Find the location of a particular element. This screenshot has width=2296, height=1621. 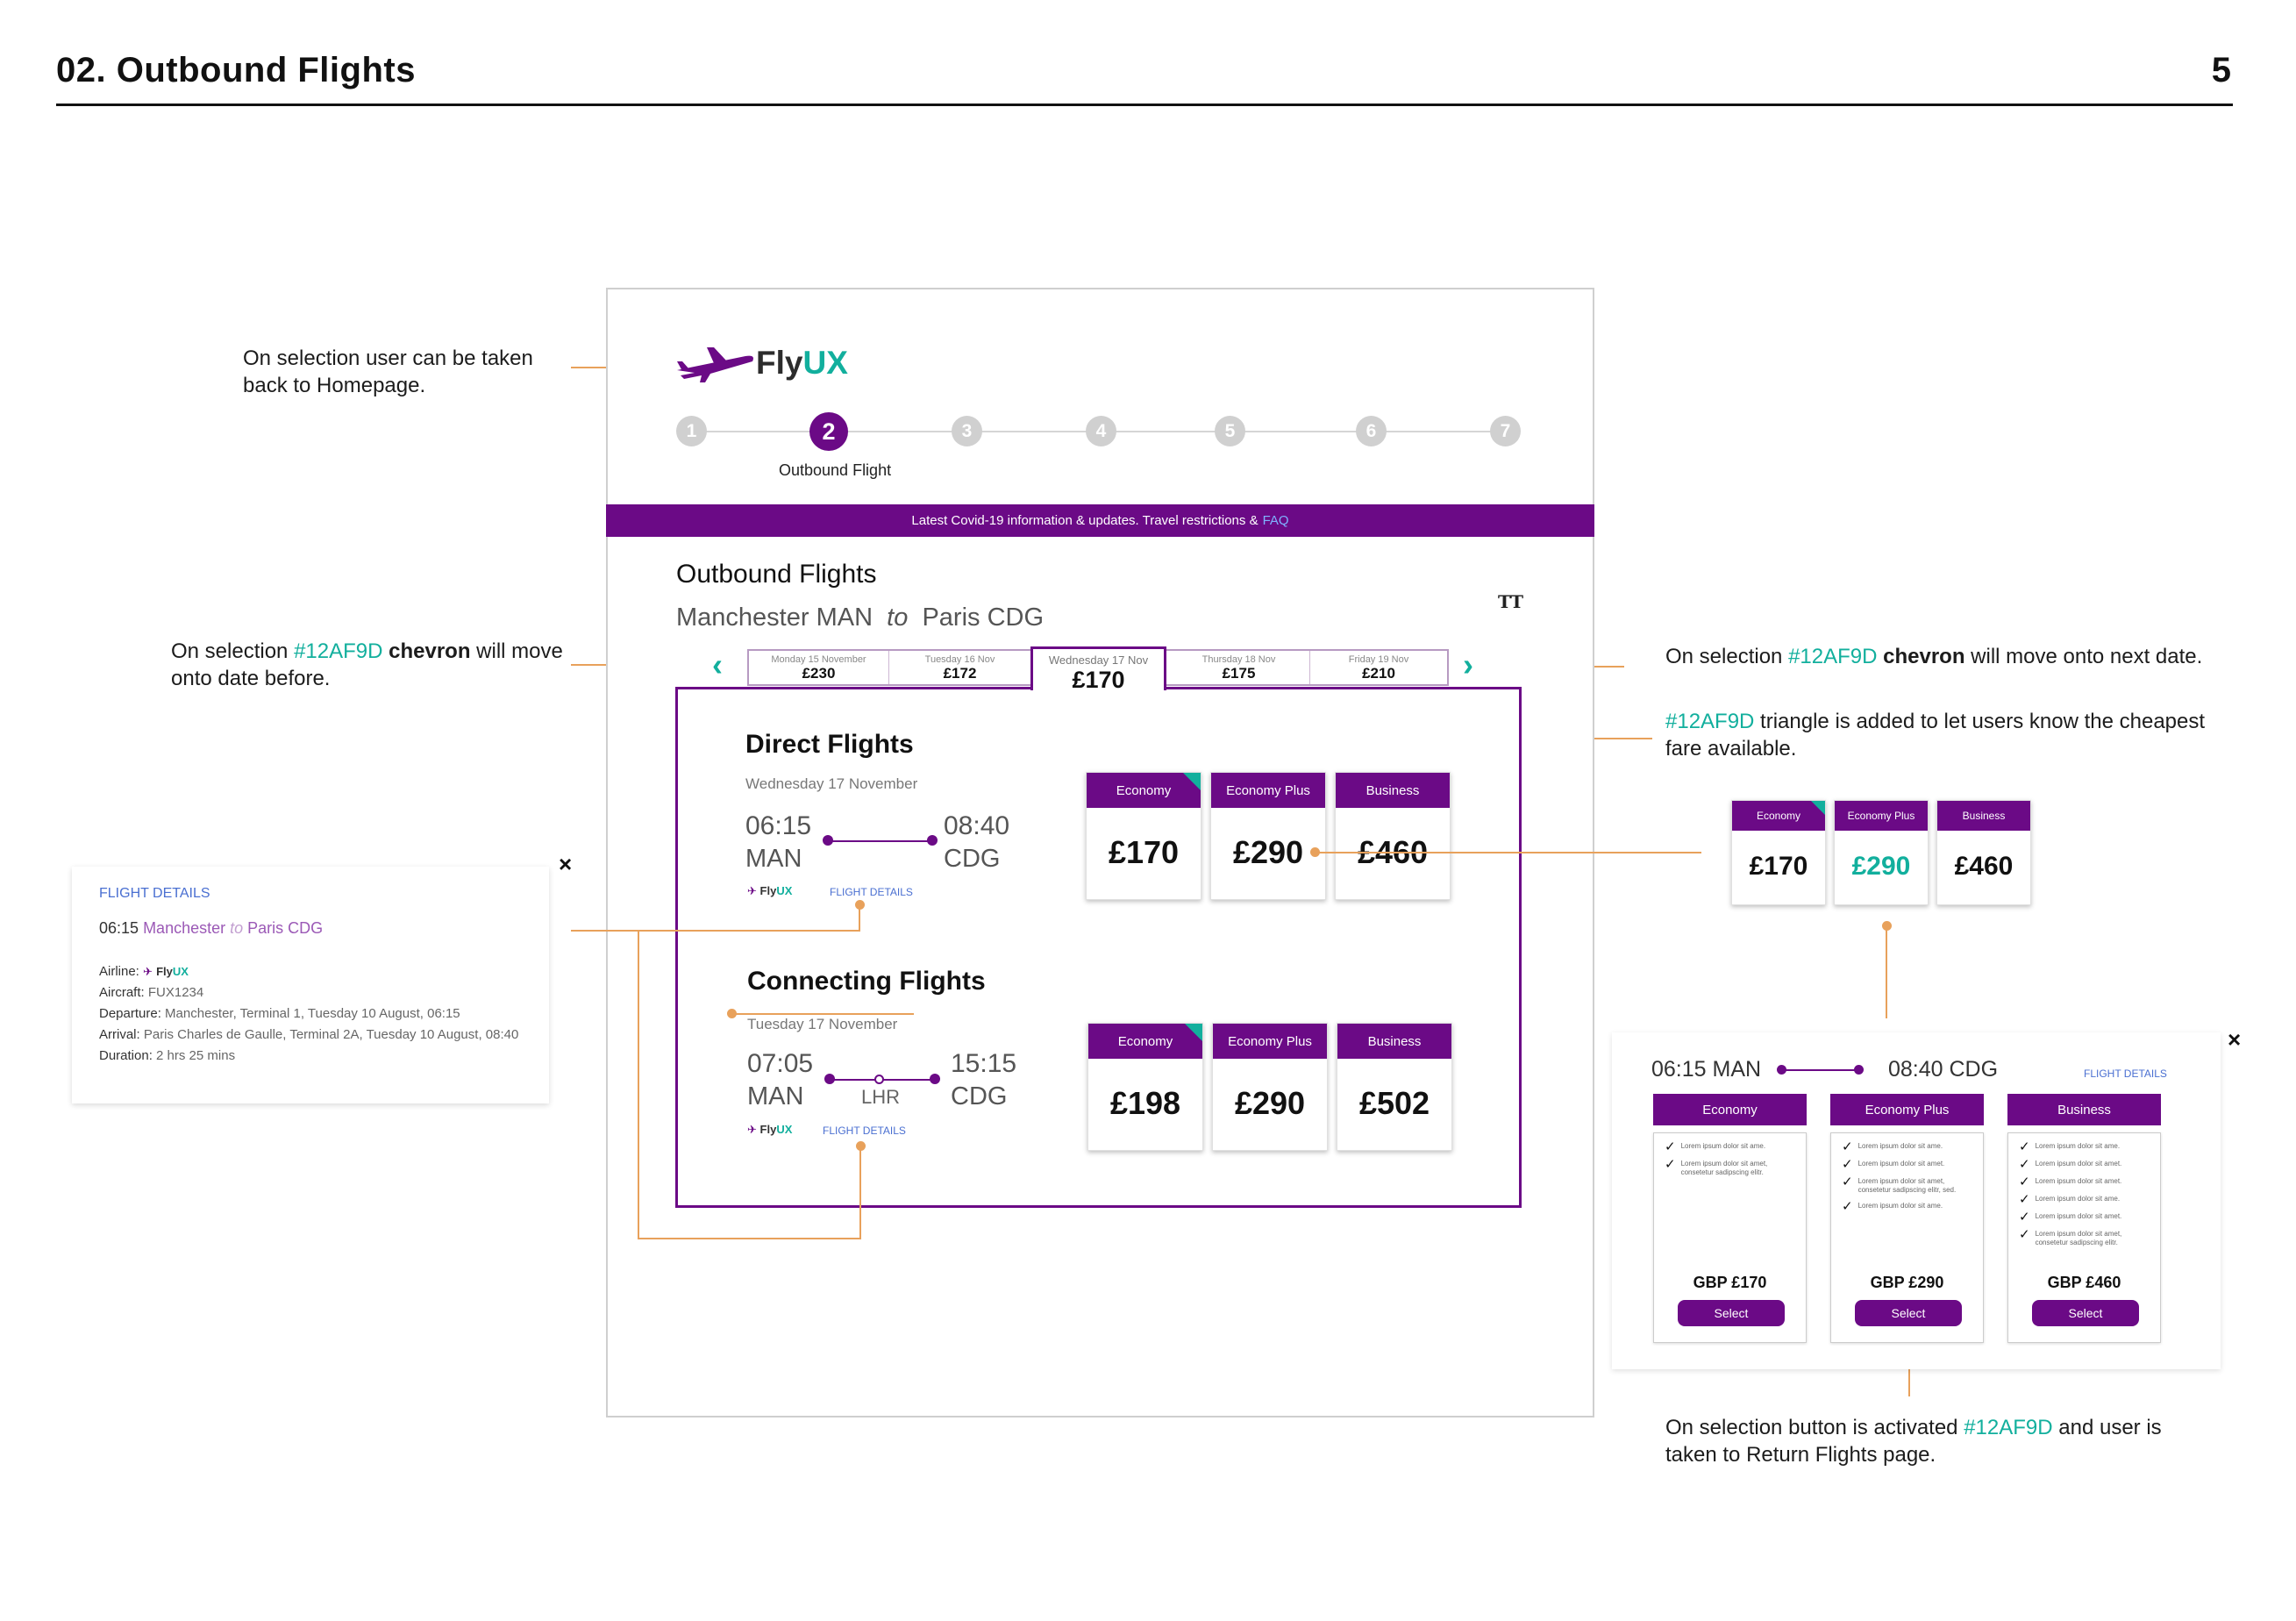

expanded-arr: 08:40 CDG is located at coordinates (1943, 1069).